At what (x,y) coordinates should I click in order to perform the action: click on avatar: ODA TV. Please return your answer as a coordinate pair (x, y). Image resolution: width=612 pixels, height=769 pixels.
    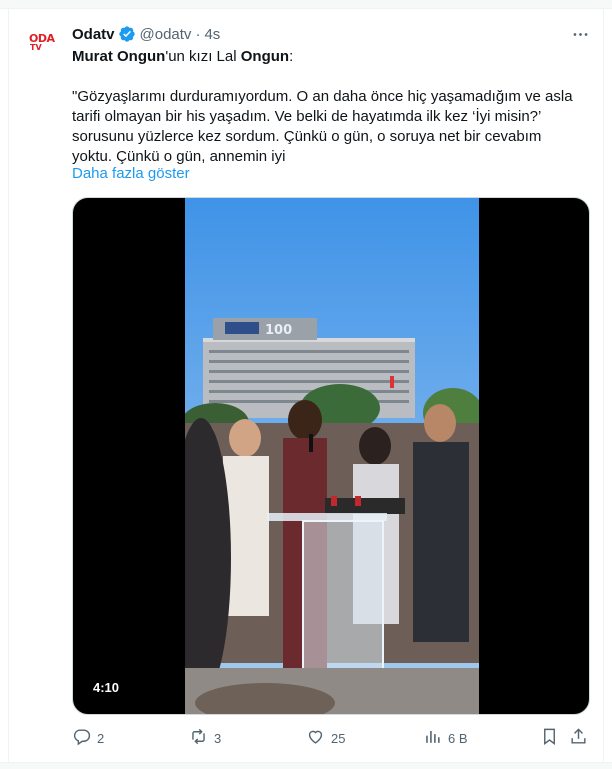
    Looking at the image, I should click on (44, 44).